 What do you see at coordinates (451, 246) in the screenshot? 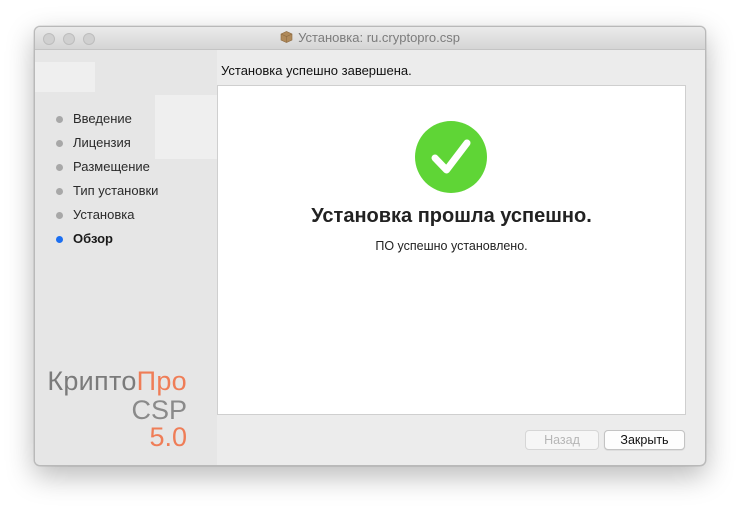
I see `success-subtitle: ПО успешно установлено.` at bounding box center [451, 246].